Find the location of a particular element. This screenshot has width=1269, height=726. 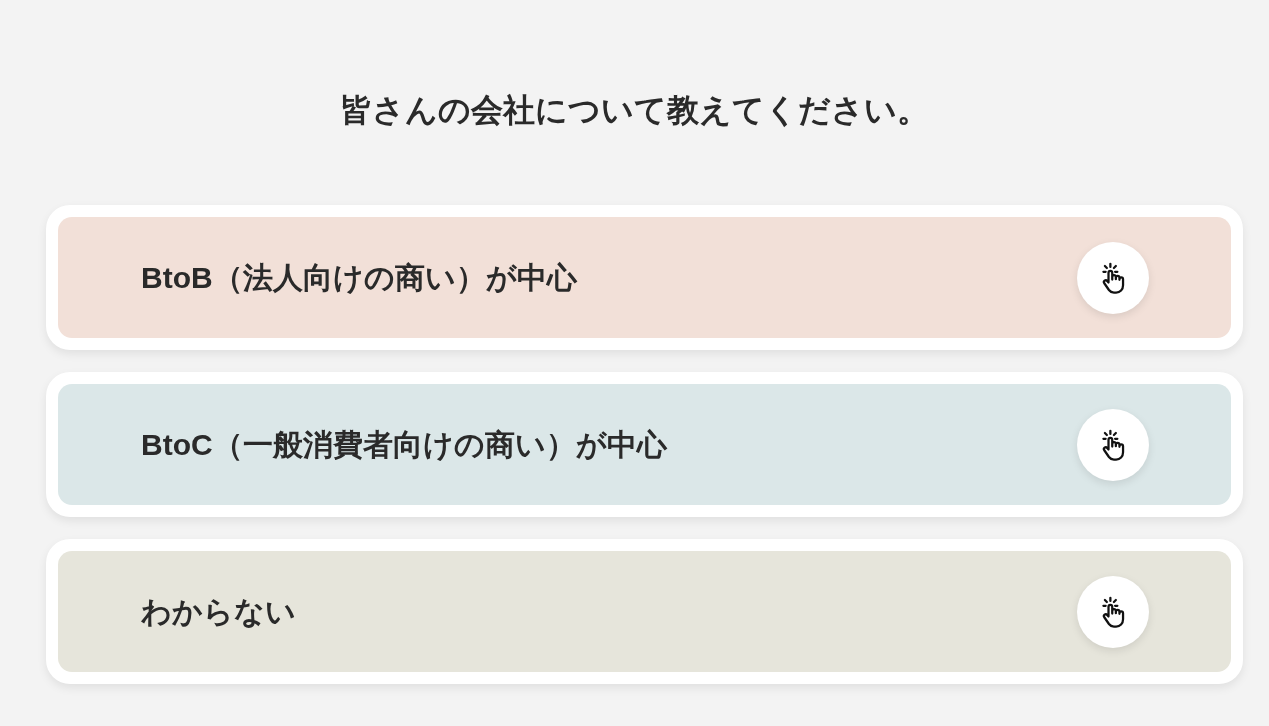

question-heading: 皆さんの会社について教えてください。 is located at coordinates (634, 110).